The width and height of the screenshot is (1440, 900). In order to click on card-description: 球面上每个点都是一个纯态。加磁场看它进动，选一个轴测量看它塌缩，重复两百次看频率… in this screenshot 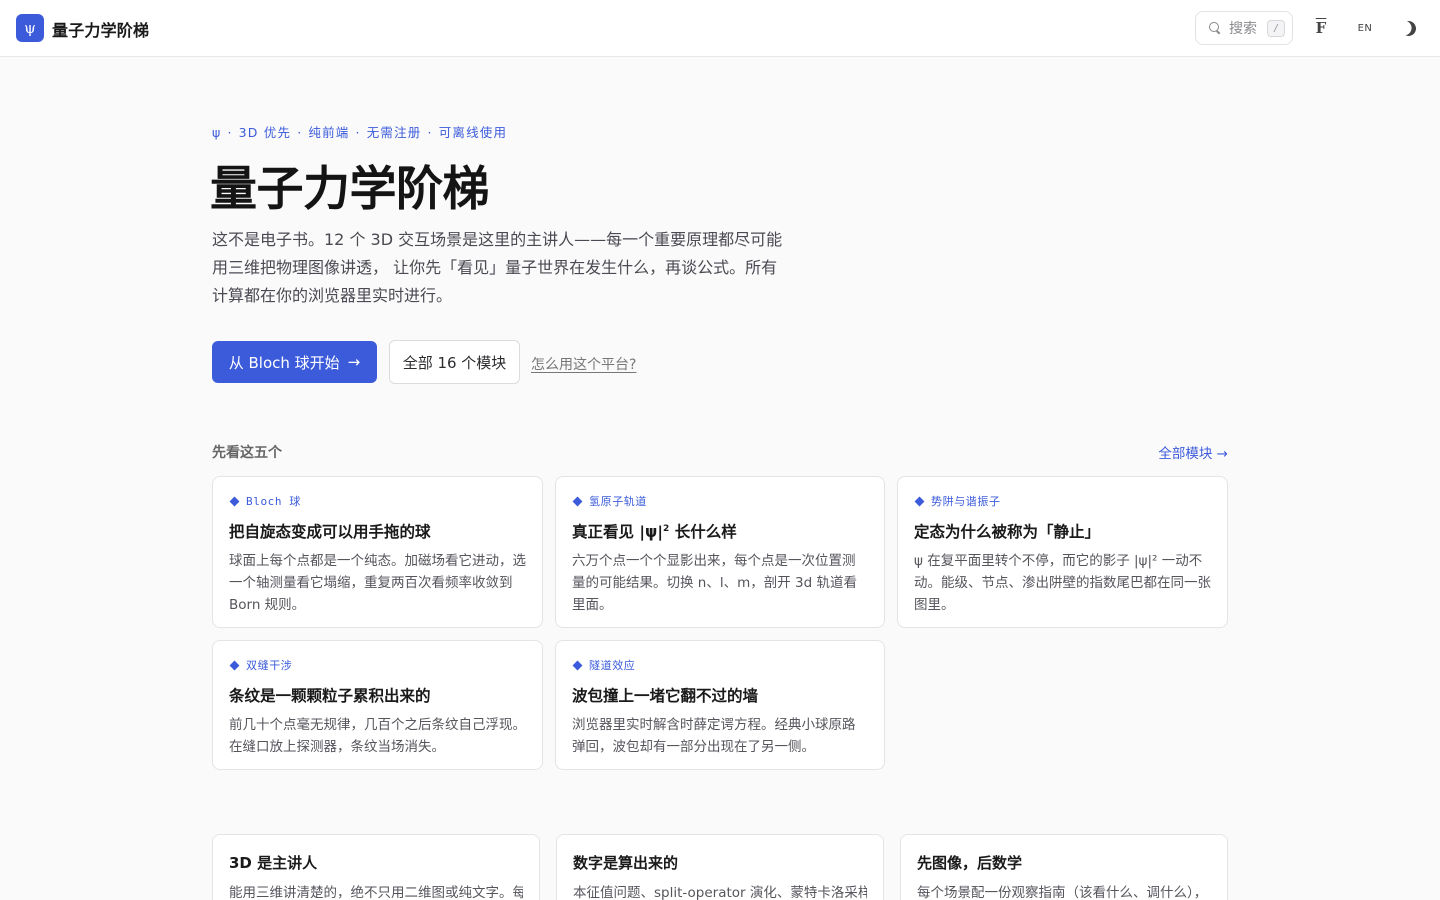, I will do `click(377, 583)`.